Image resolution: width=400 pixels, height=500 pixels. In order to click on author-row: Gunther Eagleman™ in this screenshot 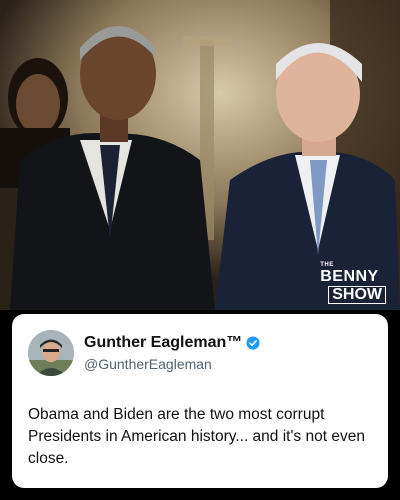, I will do `click(172, 343)`.